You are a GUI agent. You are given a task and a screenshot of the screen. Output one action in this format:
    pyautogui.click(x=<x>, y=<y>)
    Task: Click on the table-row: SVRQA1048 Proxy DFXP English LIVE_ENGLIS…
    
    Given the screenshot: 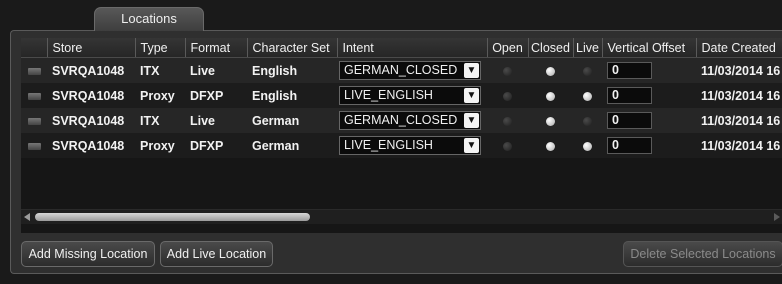 What is the action you would take?
    pyautogui.click(x=401, y=95)
    